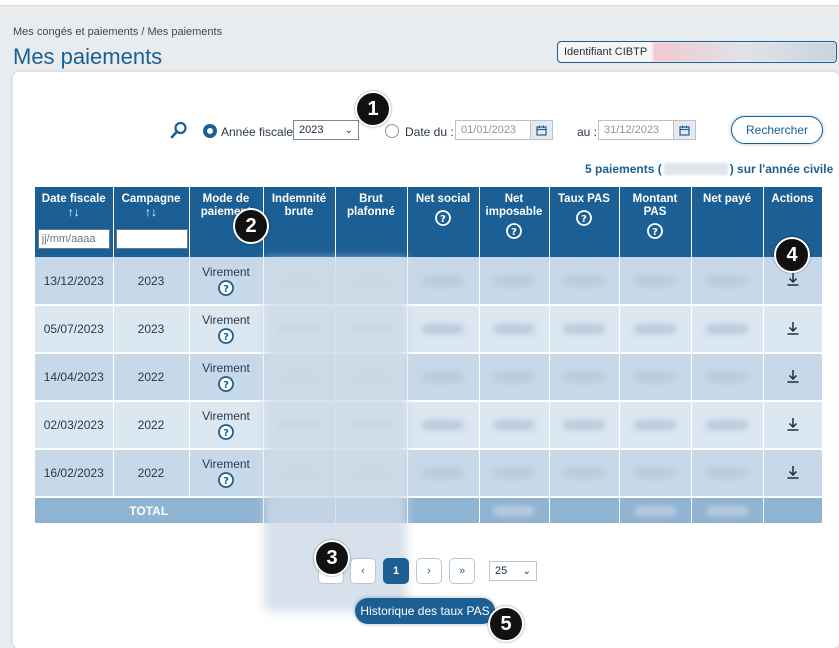 Image resolution: width=839 pixels, height=648 pixels. I want to click on table-row: 05/07/2023 2023 Virement?, so click(429, 329).